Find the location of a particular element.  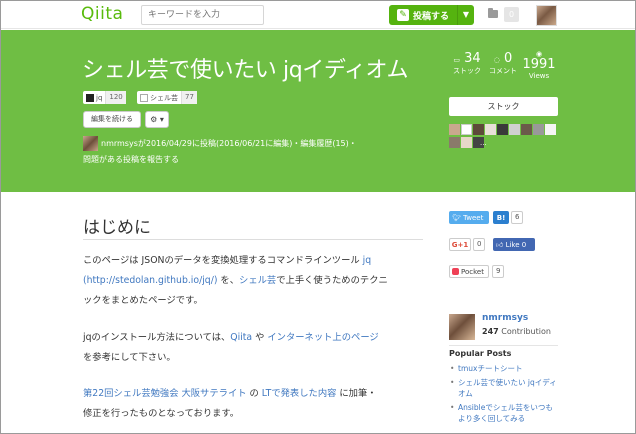

tweet-label: Tweet is located at coordinates (473, 217).